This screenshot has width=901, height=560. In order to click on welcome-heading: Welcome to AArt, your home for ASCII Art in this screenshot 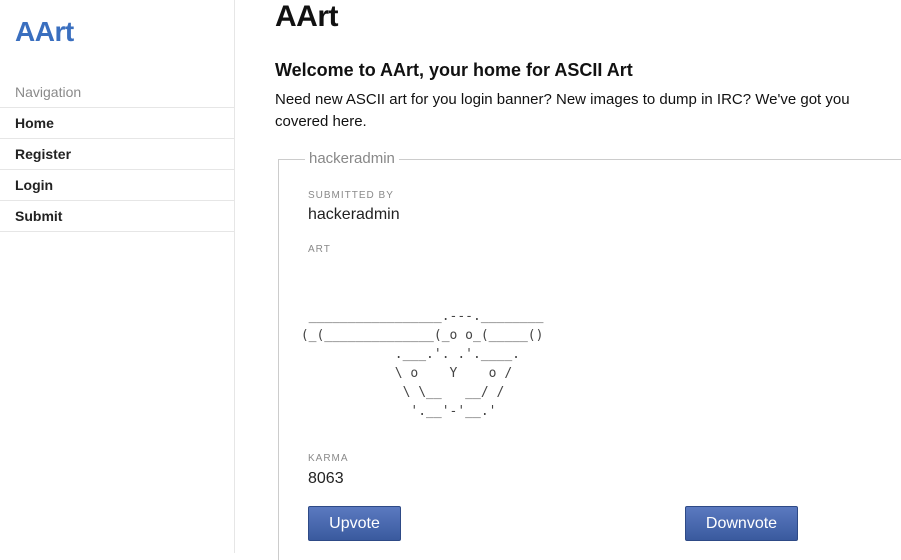, I will do `click(454, 70)`.